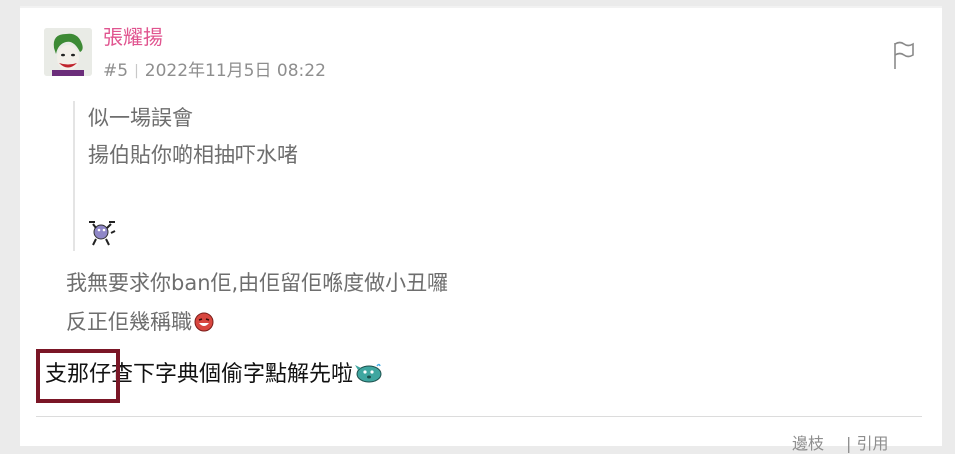  Describe the element at coordinates (193, 155) in the screenshot. I see `quote-line-2: 揚伯貼你啲相抽吓水啫` at that location.